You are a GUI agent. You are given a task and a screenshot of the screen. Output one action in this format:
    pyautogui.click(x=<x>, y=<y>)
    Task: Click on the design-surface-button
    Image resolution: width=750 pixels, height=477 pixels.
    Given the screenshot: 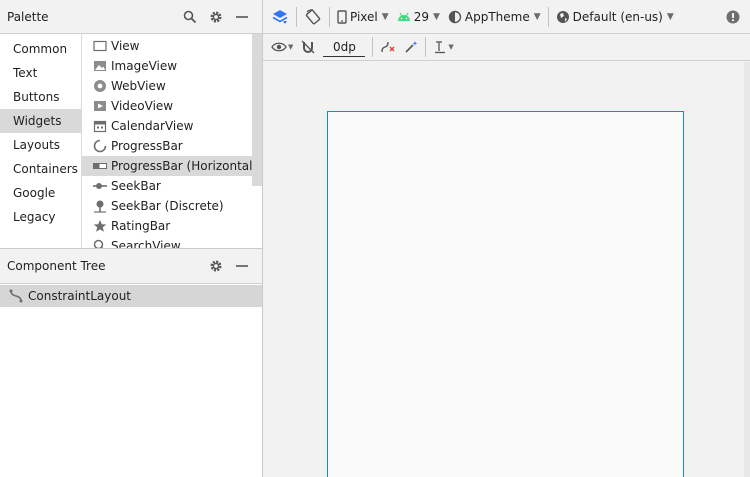 What is the action you would take?
    pyautogui.click(x=280, y=17)
    